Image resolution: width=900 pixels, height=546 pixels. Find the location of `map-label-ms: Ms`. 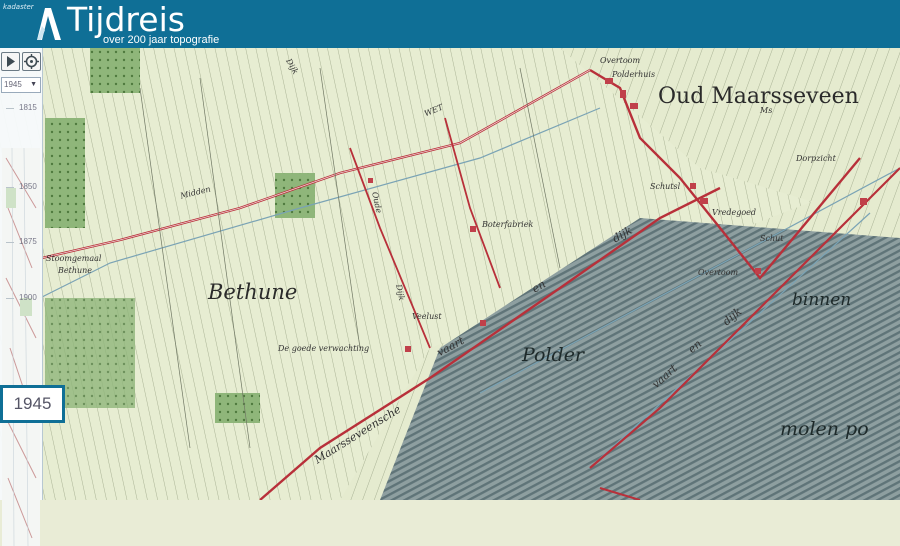

map-label-ms: Ms is located at coordinates (766, 110).